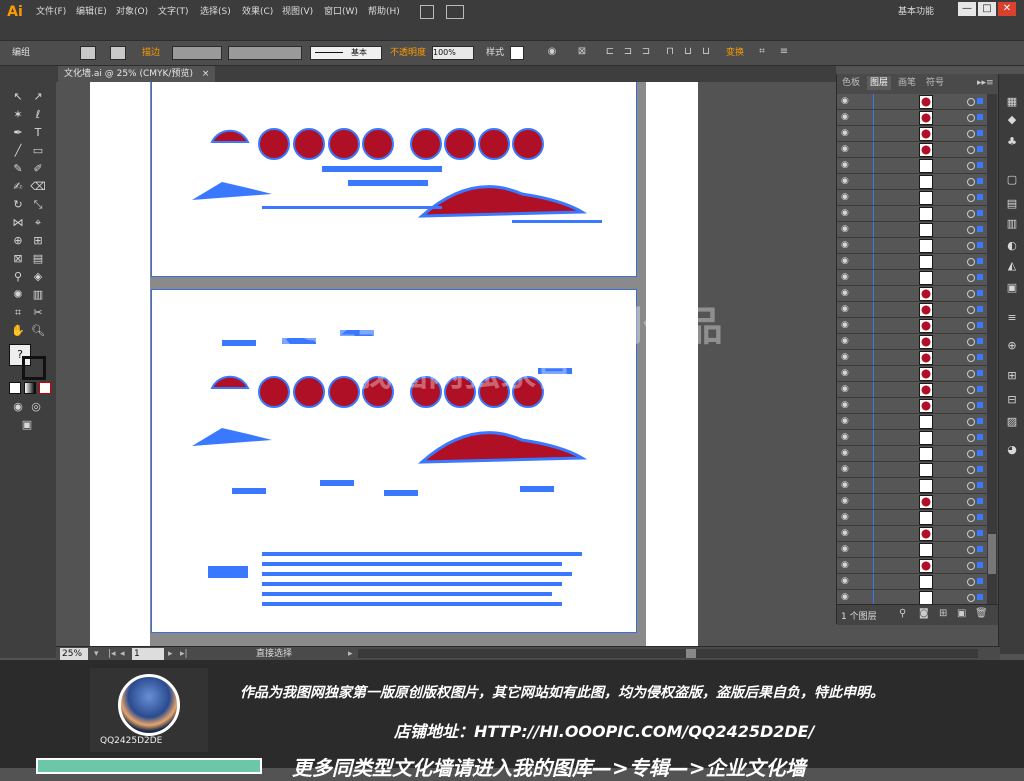 The image size is (1024, 781). What do you see at coordinates (30, 388) in the screenshot?
I see `gradient-mode-icon` at bounding box center [30, 388].